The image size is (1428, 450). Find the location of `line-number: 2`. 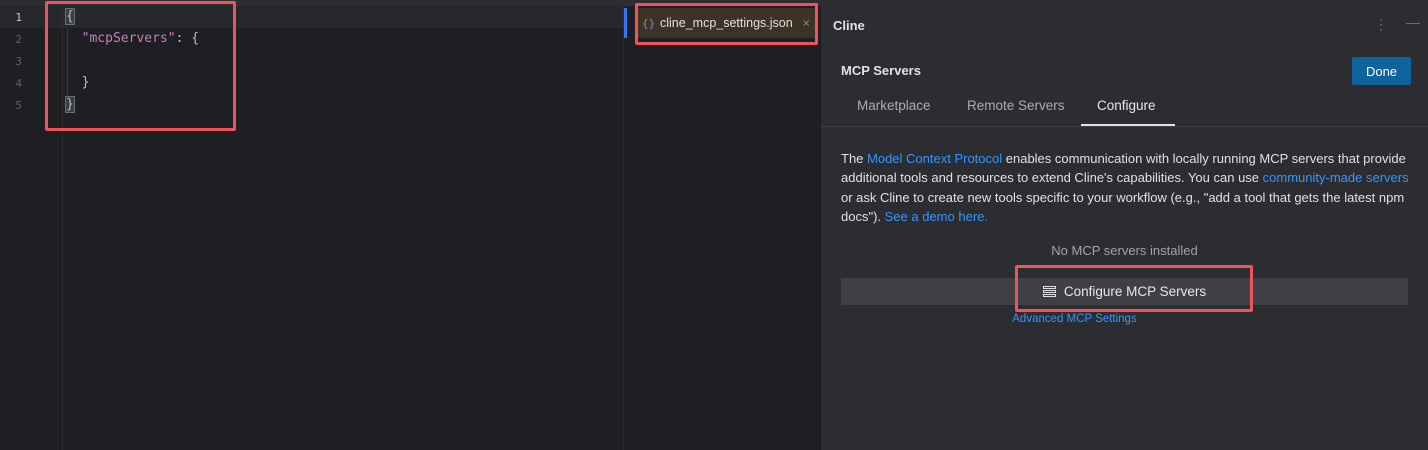

line-number: 2 is located at coordinates (18, 39).